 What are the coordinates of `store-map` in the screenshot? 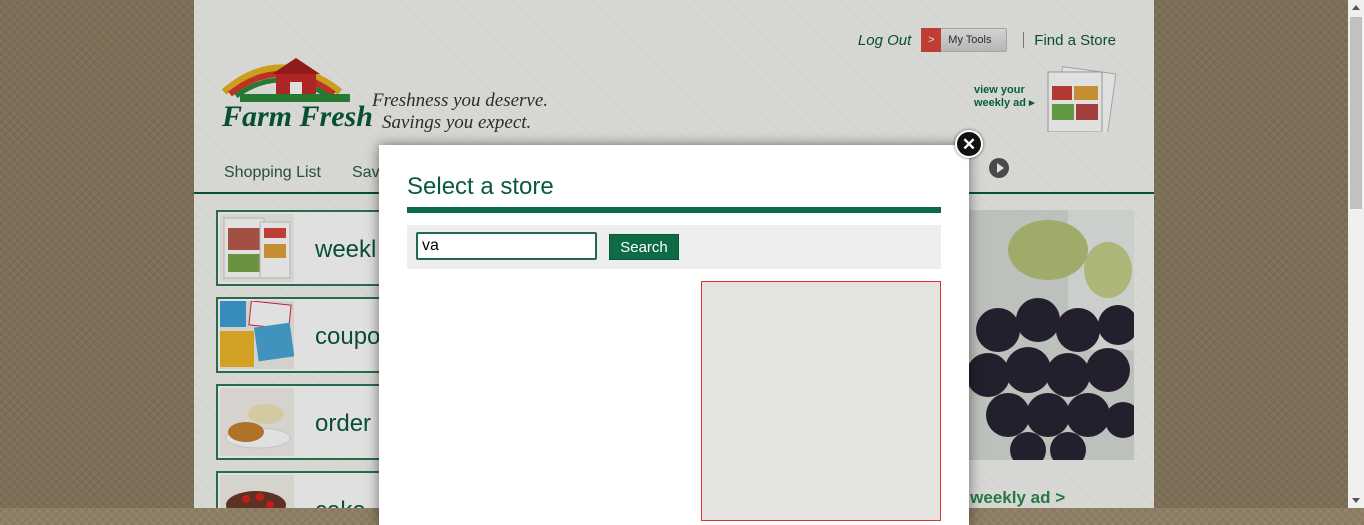 It's located at (821, 401).